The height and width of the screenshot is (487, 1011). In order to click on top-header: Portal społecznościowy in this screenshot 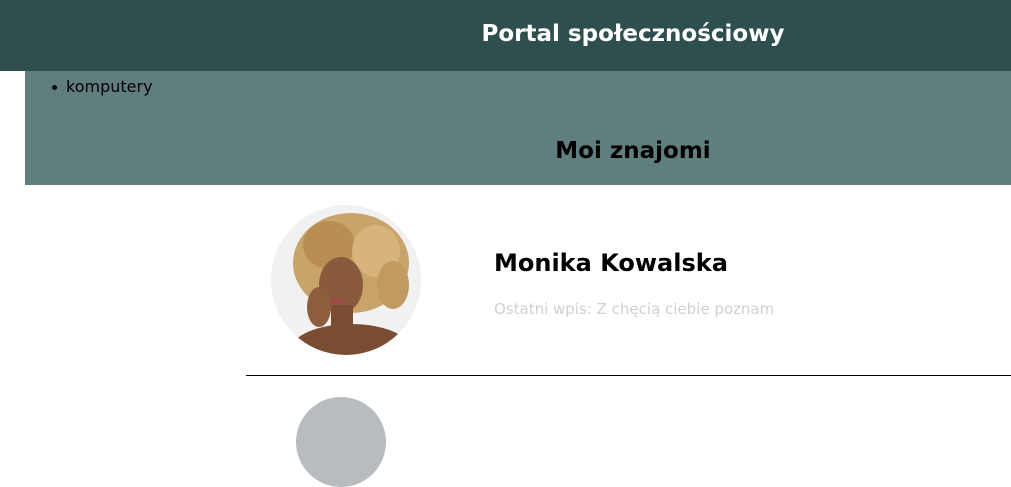, I will do `click(505, 35)`.